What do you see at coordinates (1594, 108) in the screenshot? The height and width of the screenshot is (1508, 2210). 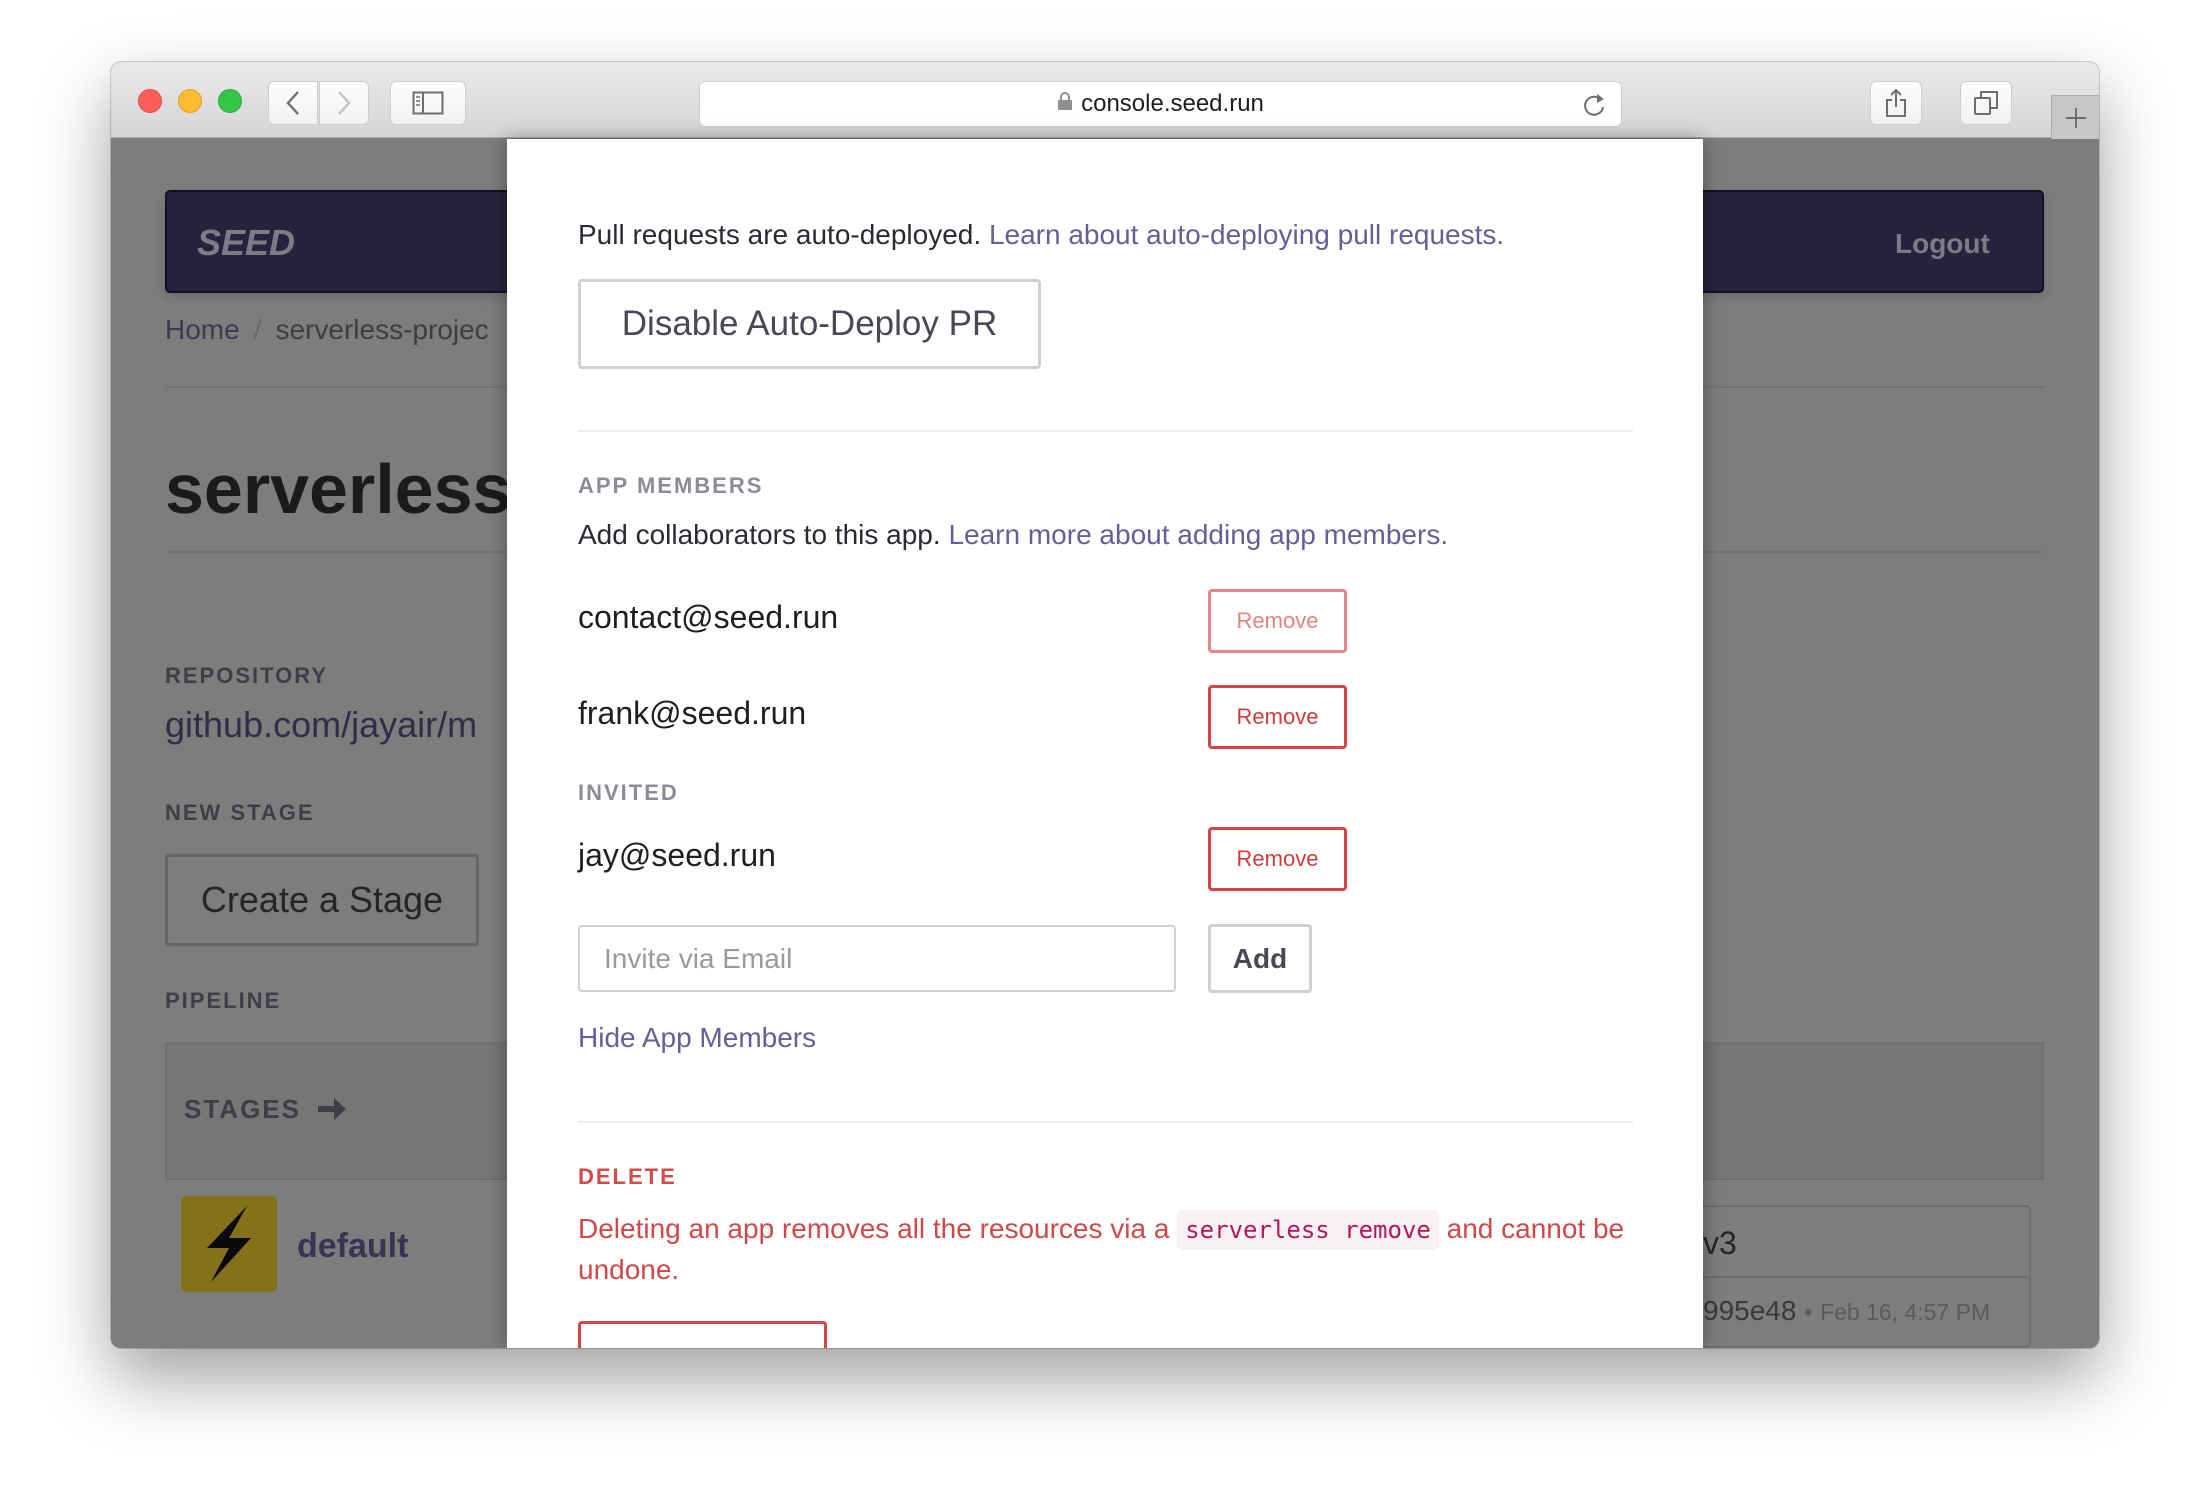 I see `reload-icon` at bounding box center [1594, 108].